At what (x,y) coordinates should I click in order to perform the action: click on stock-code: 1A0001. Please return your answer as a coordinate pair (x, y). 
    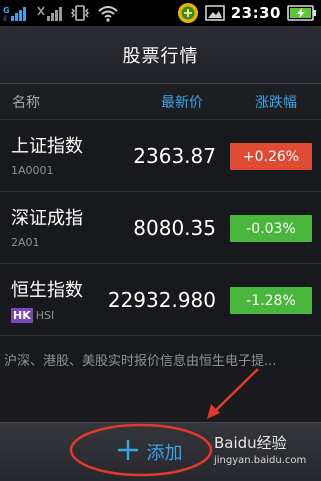
    Looking at the image, I should click on (32, 170).